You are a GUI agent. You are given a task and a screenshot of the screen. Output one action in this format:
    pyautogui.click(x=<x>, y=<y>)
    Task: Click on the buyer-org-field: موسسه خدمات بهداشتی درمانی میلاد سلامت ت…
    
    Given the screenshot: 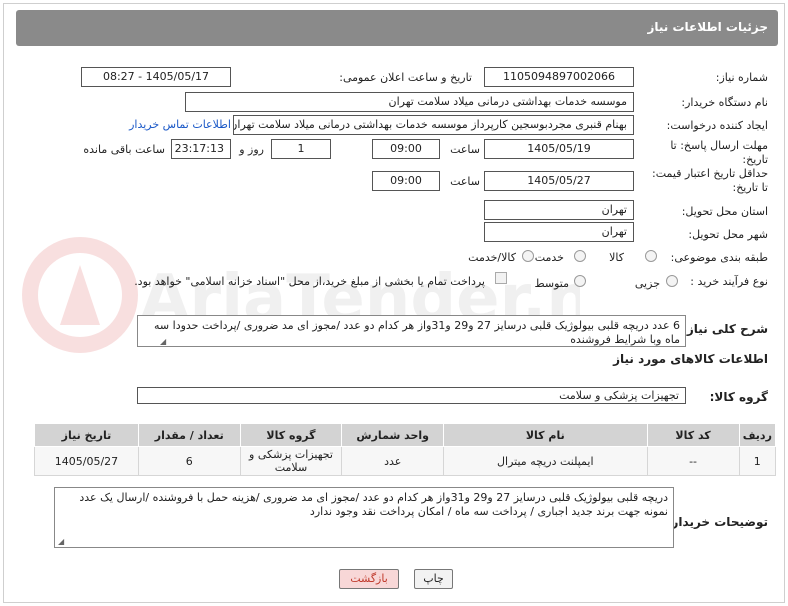 What is the action you would take?
    pyautogui.click(x=409, y=102)
    